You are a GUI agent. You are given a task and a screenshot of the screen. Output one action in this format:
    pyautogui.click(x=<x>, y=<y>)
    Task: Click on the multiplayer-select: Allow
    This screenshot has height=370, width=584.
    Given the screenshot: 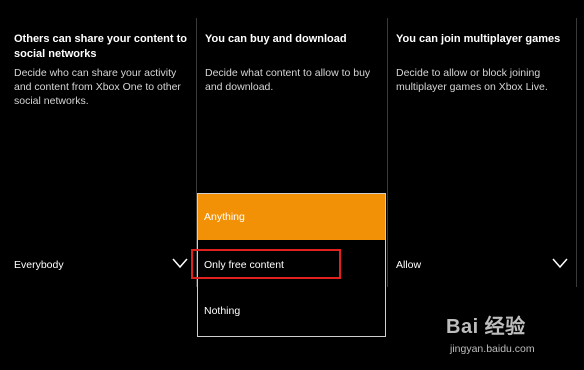 What is the action you would take?
    pyautogui.click(x=482, y=265)
    